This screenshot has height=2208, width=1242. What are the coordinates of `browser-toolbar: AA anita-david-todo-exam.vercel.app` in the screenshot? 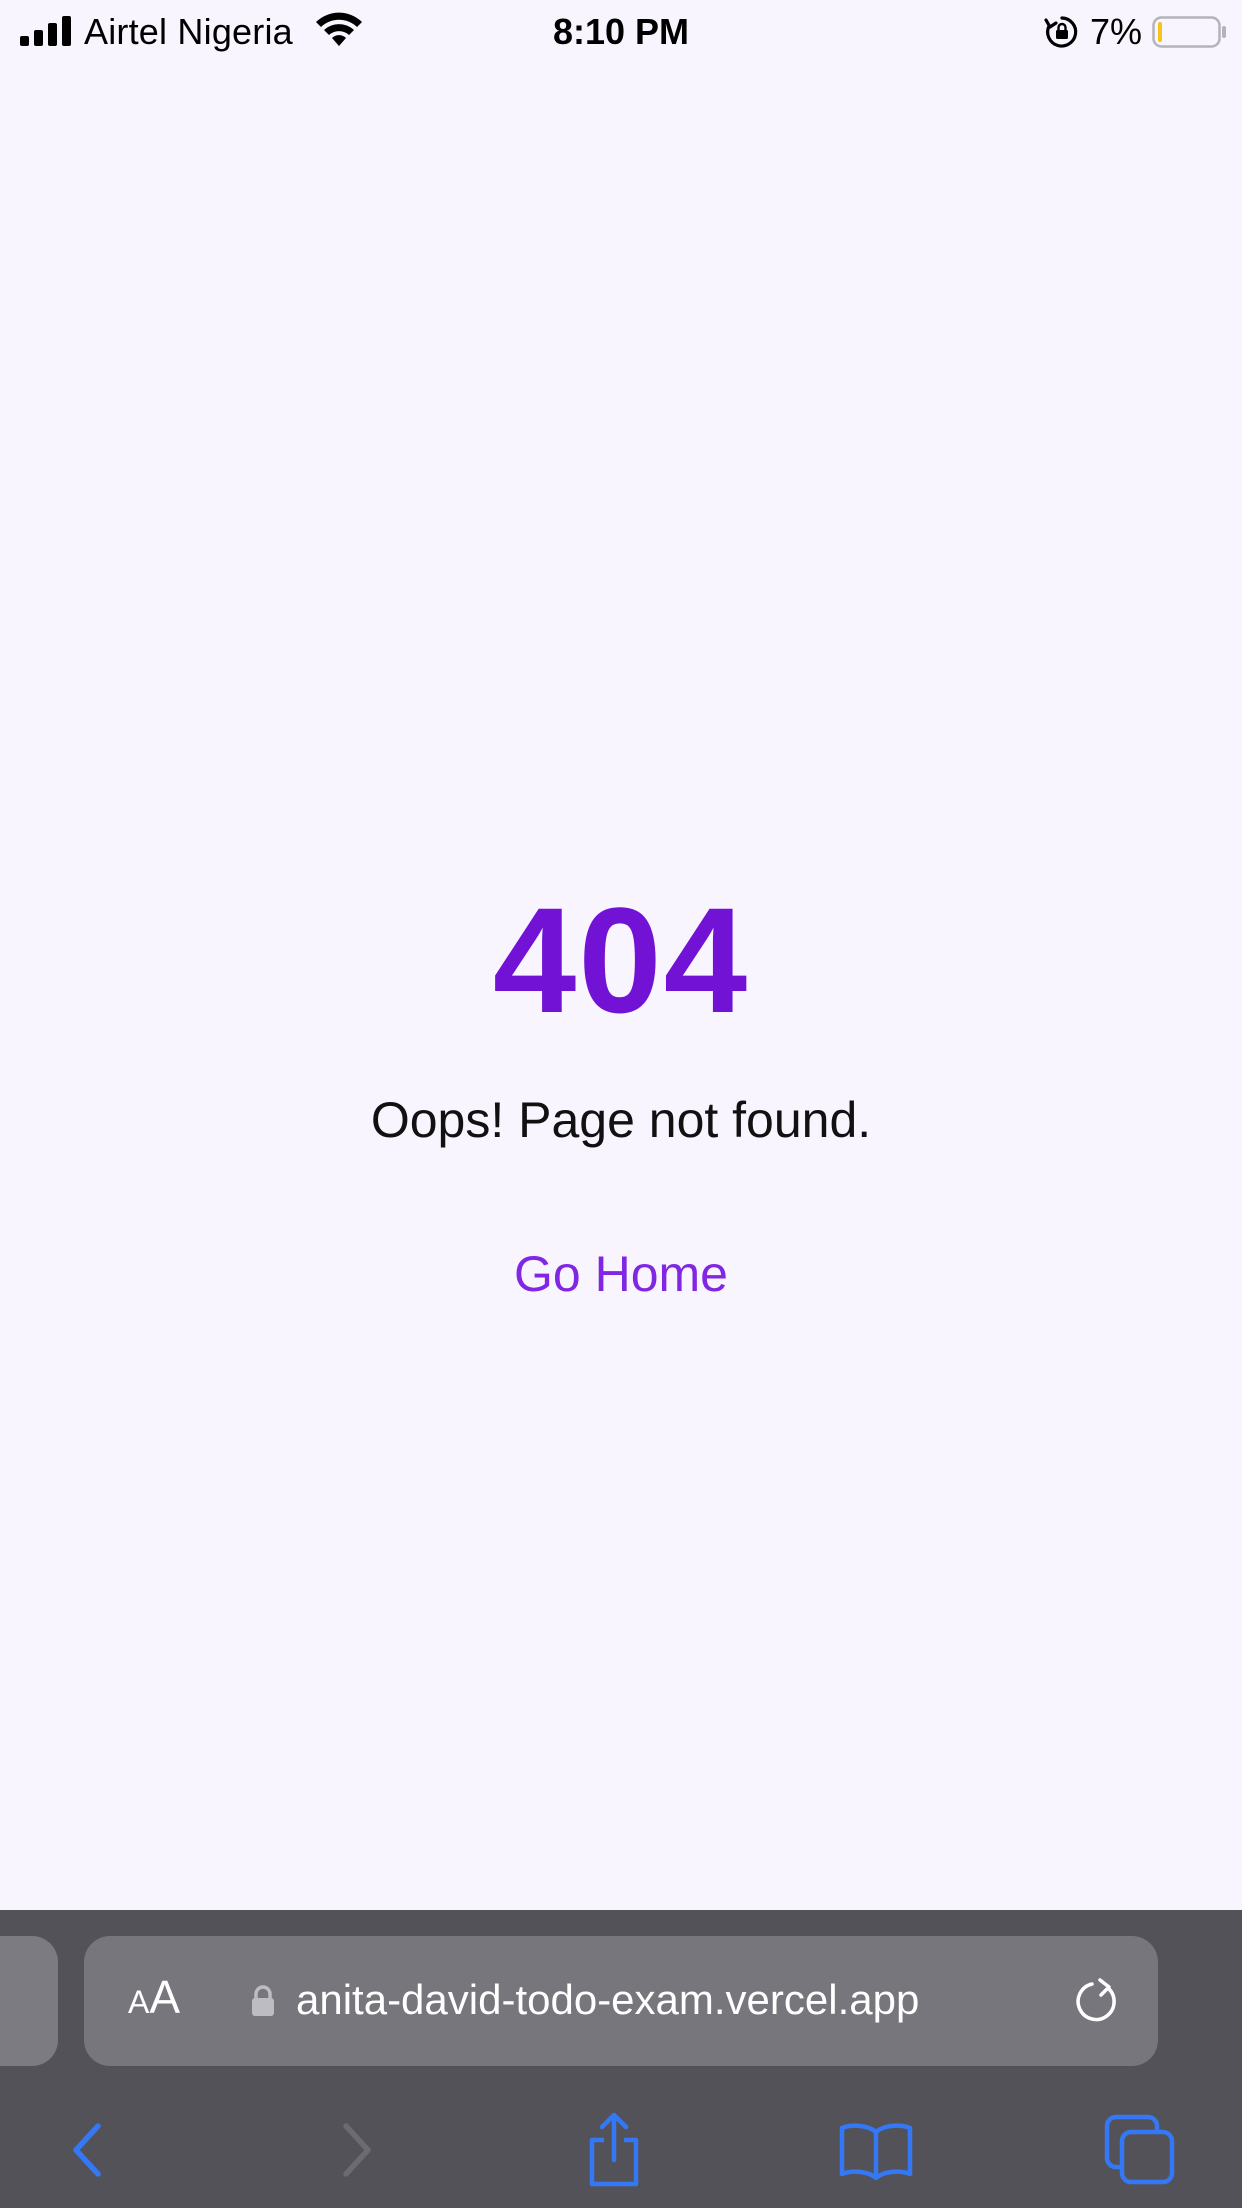 It's located at (621, 2059).